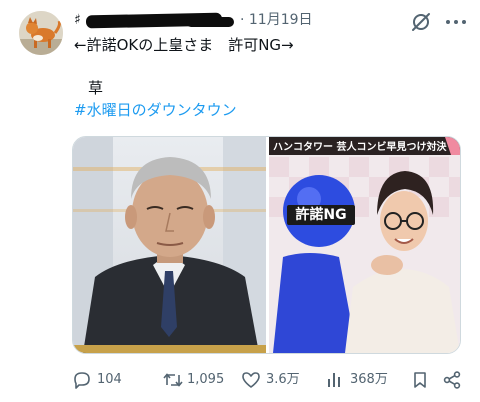 This screenshot has width=480, height=402. I want to click on retweet-icon, so click(173, 380).